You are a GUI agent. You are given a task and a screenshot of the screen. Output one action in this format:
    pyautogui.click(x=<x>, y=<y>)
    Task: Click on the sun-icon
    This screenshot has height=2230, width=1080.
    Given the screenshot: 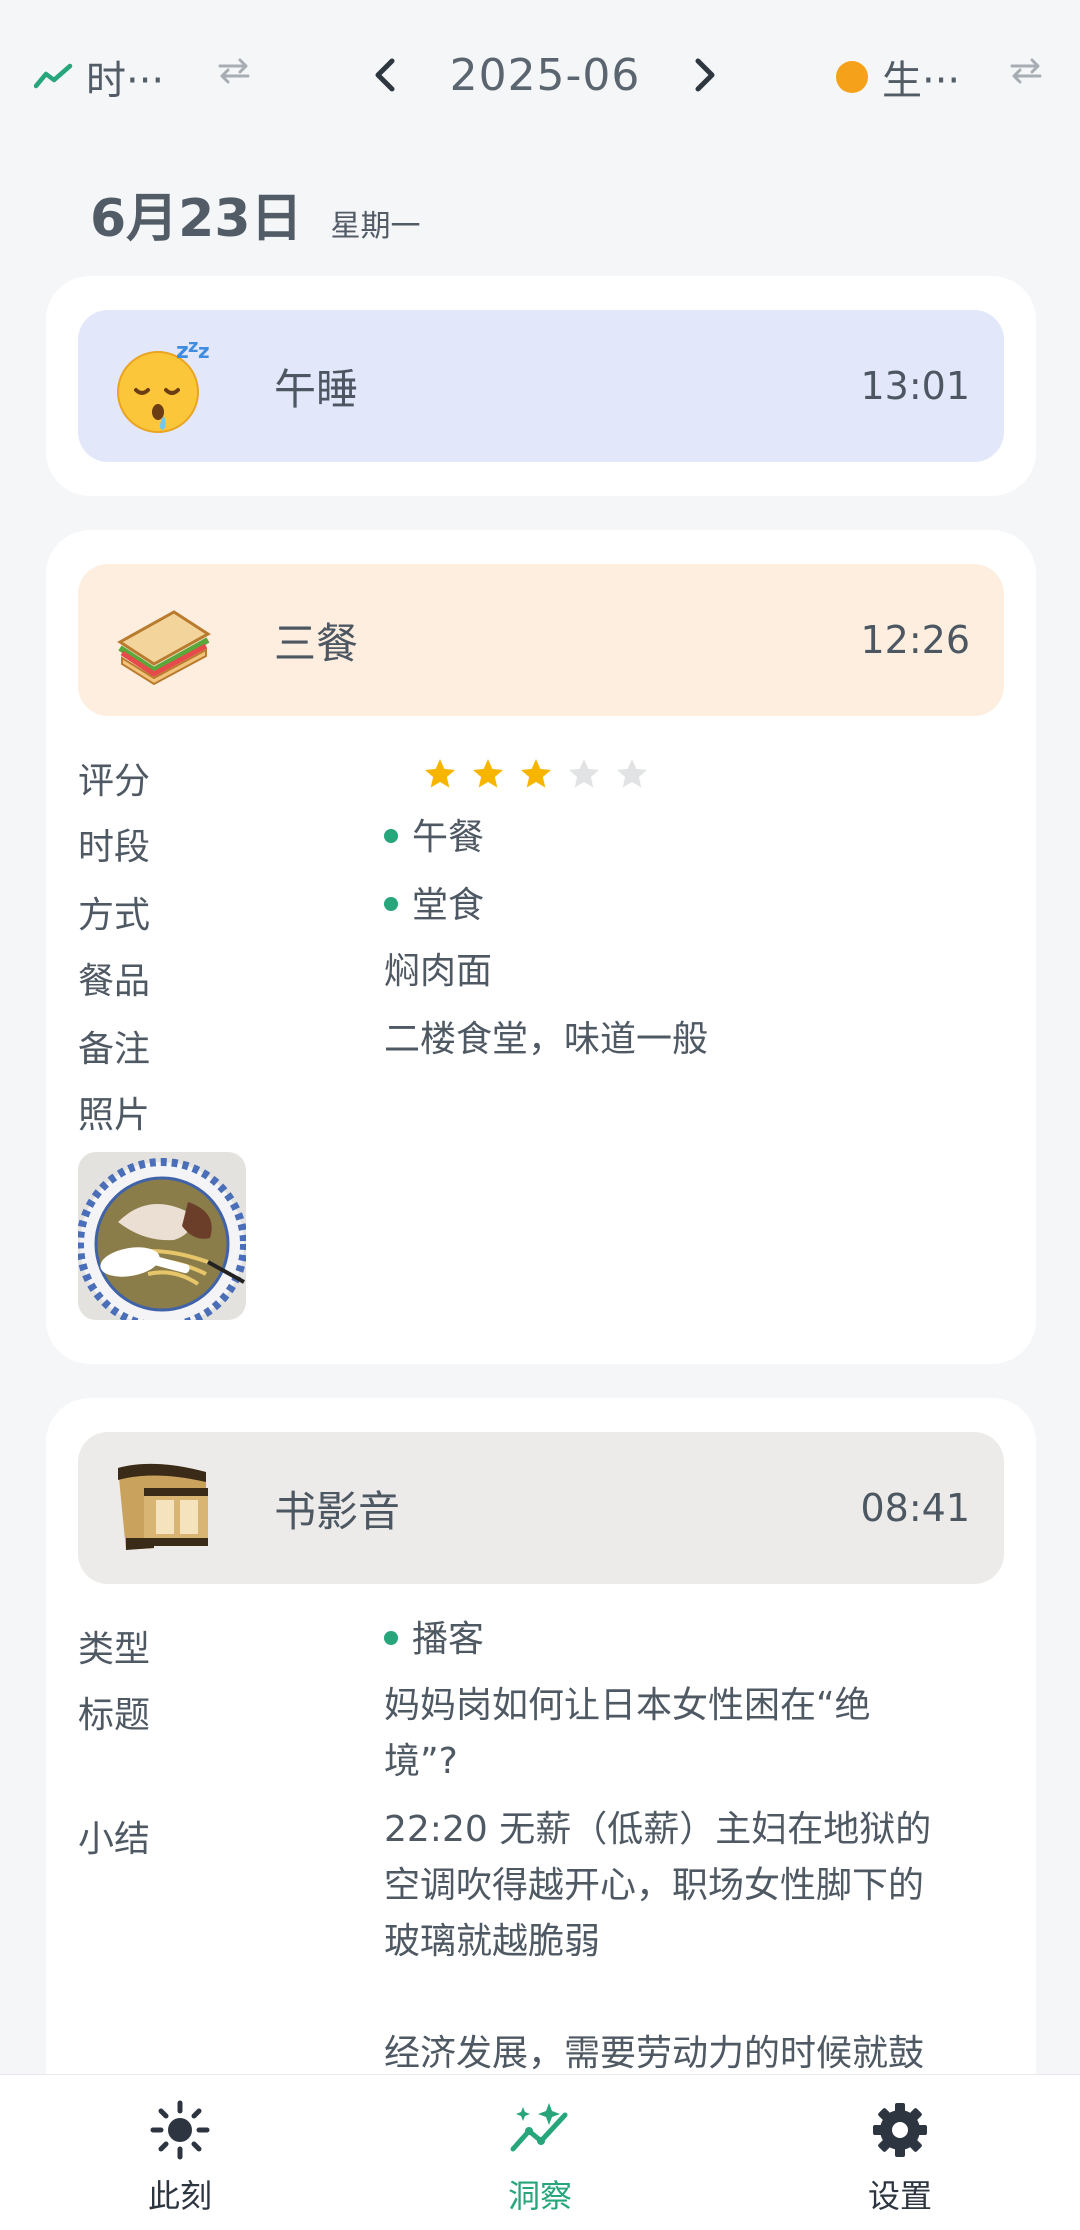 What is the action you would take?
    pyautogui.click(x=180, y=2130)
    